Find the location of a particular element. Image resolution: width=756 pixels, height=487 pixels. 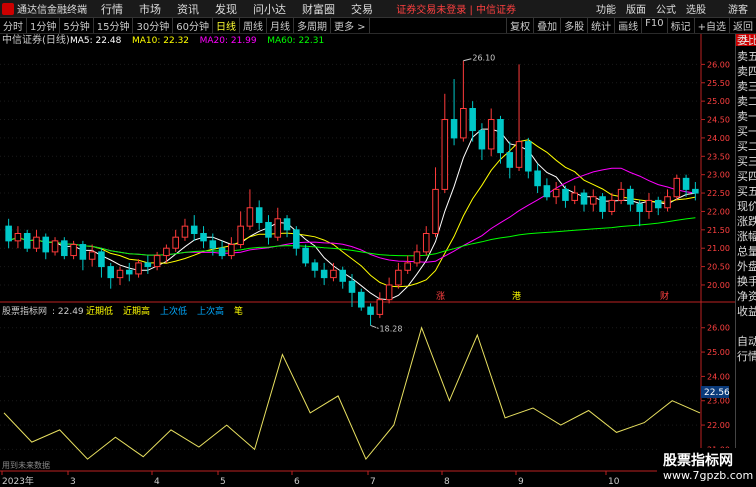

event-marker: 涨 is located at coordinates (440, 296).